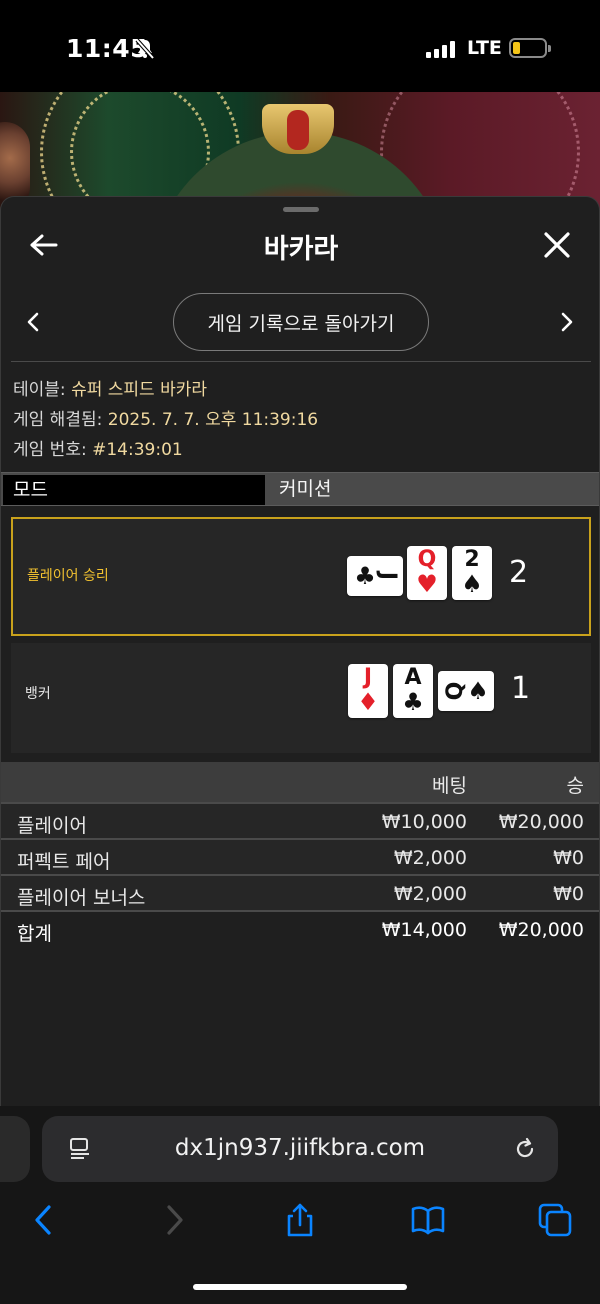 The image size is (600, 1304). I want to click on divider, so click(301, 361).